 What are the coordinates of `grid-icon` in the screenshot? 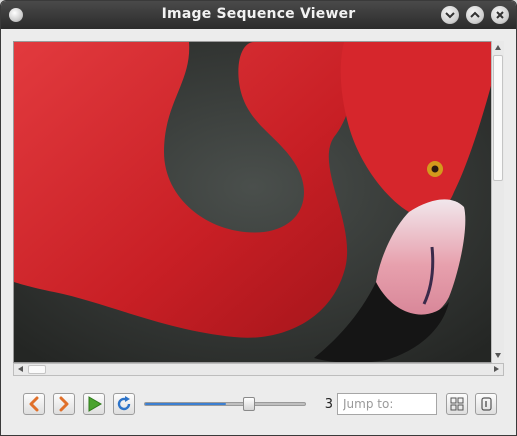 It's located at (457, 404).